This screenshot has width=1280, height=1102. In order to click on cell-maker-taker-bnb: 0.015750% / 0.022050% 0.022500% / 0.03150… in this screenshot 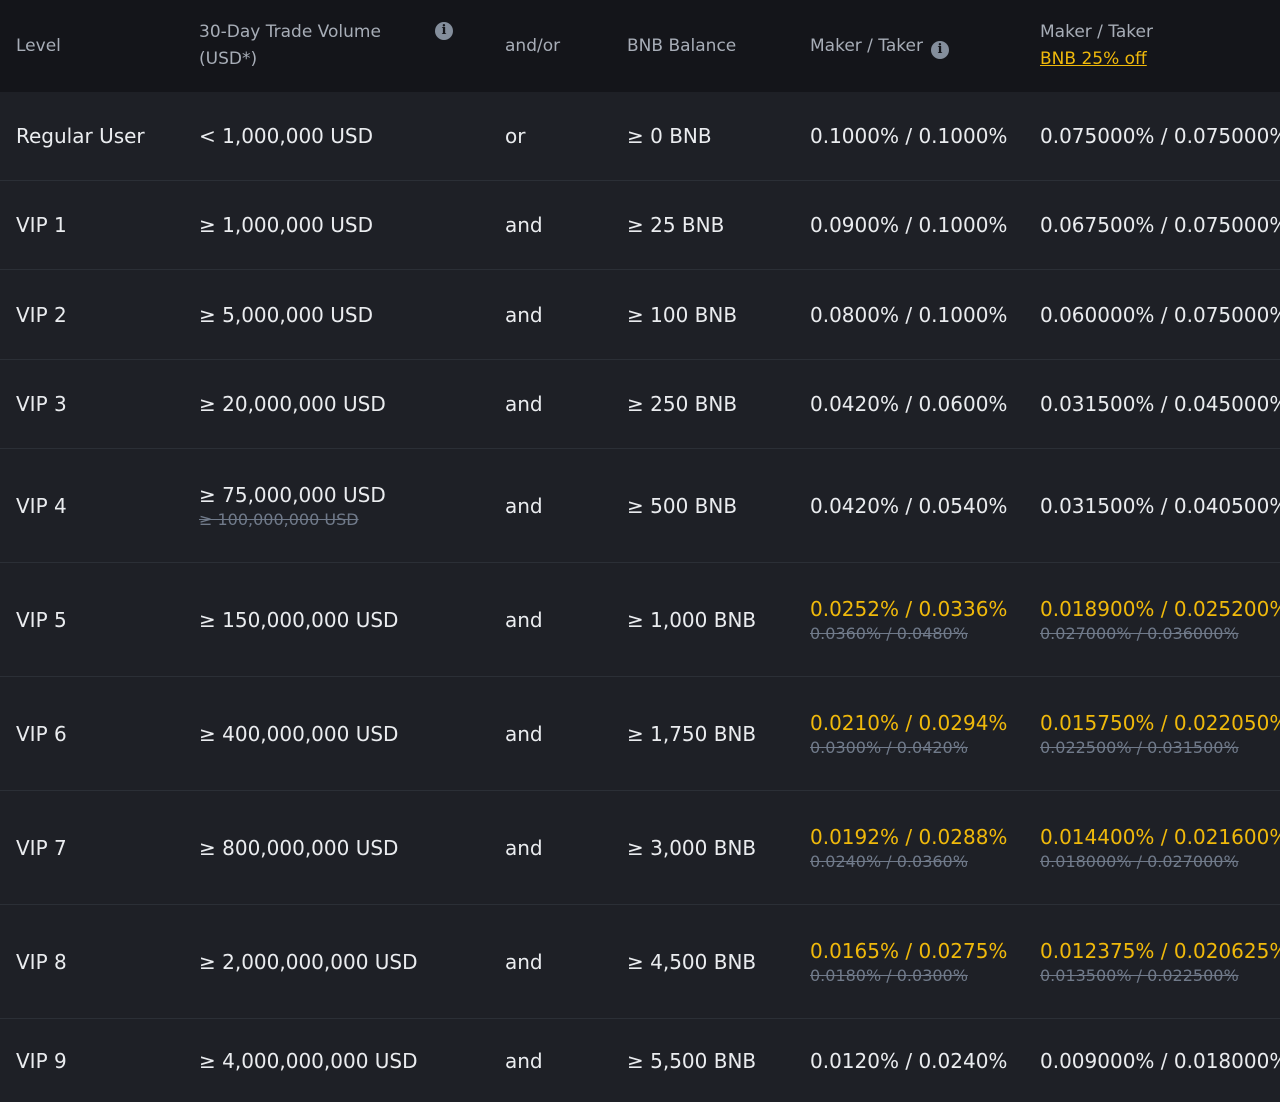, I will do `click(1160, 733)`.